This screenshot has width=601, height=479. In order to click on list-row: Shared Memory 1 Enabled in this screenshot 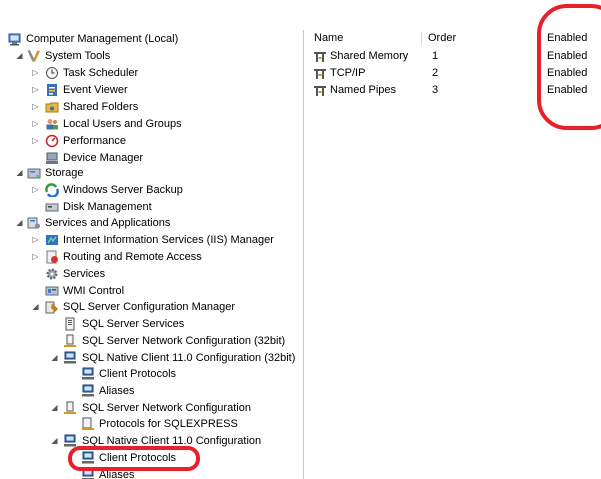, I will do `click(452, 56)`.